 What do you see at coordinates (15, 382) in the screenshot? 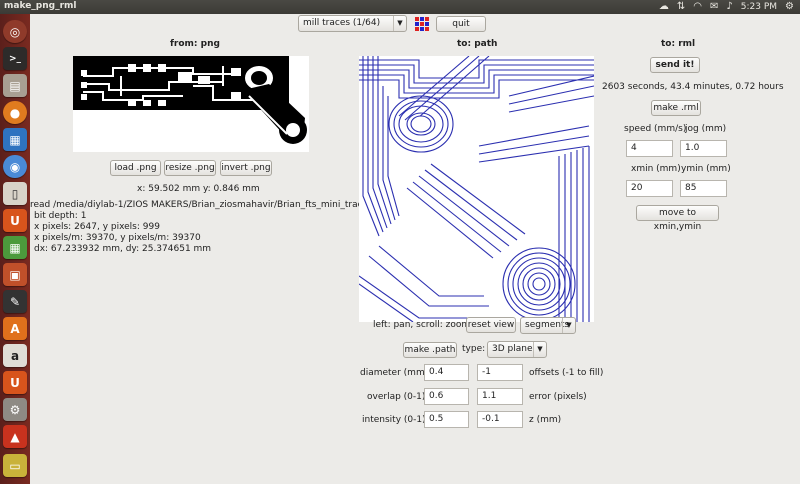
I see `ubuntu-one-music-icon: U` at bounding box center [15, 382].